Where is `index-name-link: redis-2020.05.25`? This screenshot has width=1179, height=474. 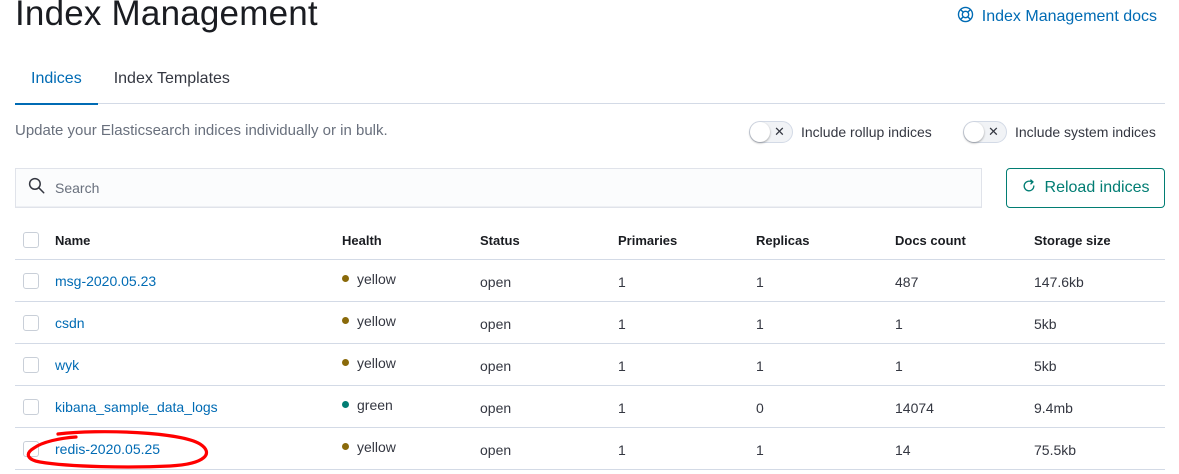
index-name-link: redis-2020.05.25 is located at coordinates (198, 449).